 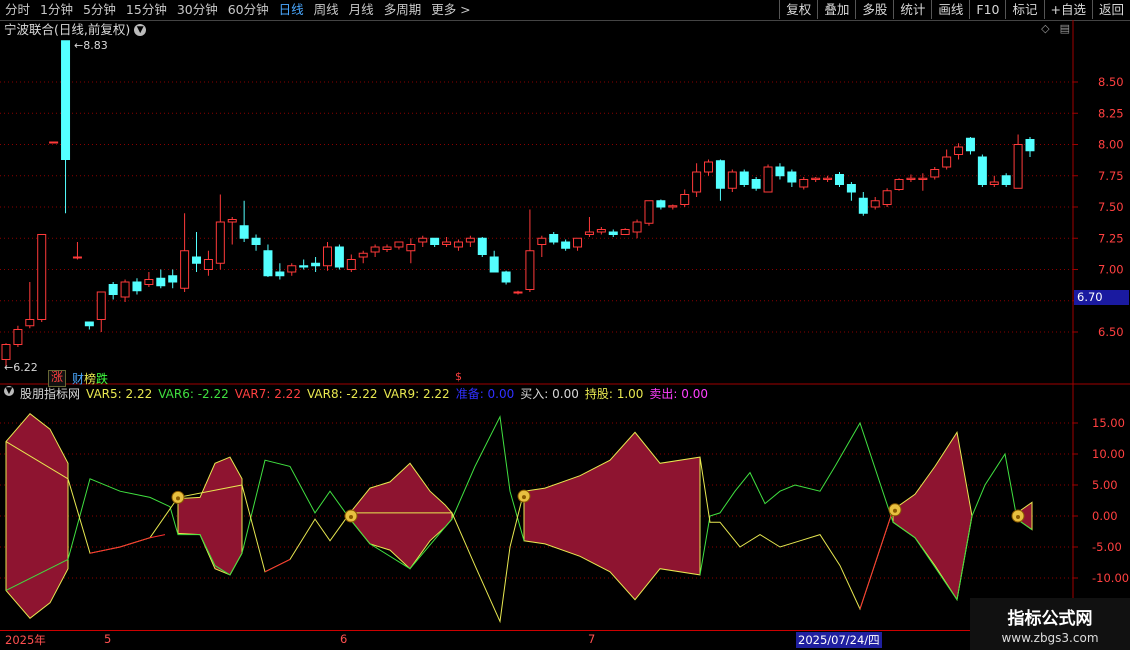 What do you see at coordinates (50, 394) in the screenshot?
I see `legend-item-0: 股朋指标网` at bounding box center [50, 394].